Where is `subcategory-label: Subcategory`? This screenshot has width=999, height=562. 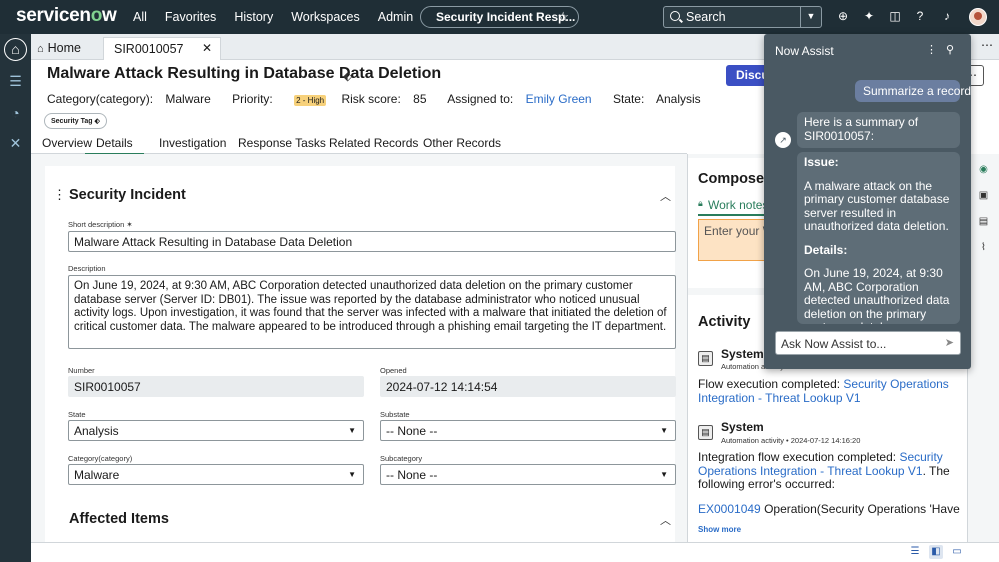
subcategory-label: Subcategory is located at coordinates (401, 458).